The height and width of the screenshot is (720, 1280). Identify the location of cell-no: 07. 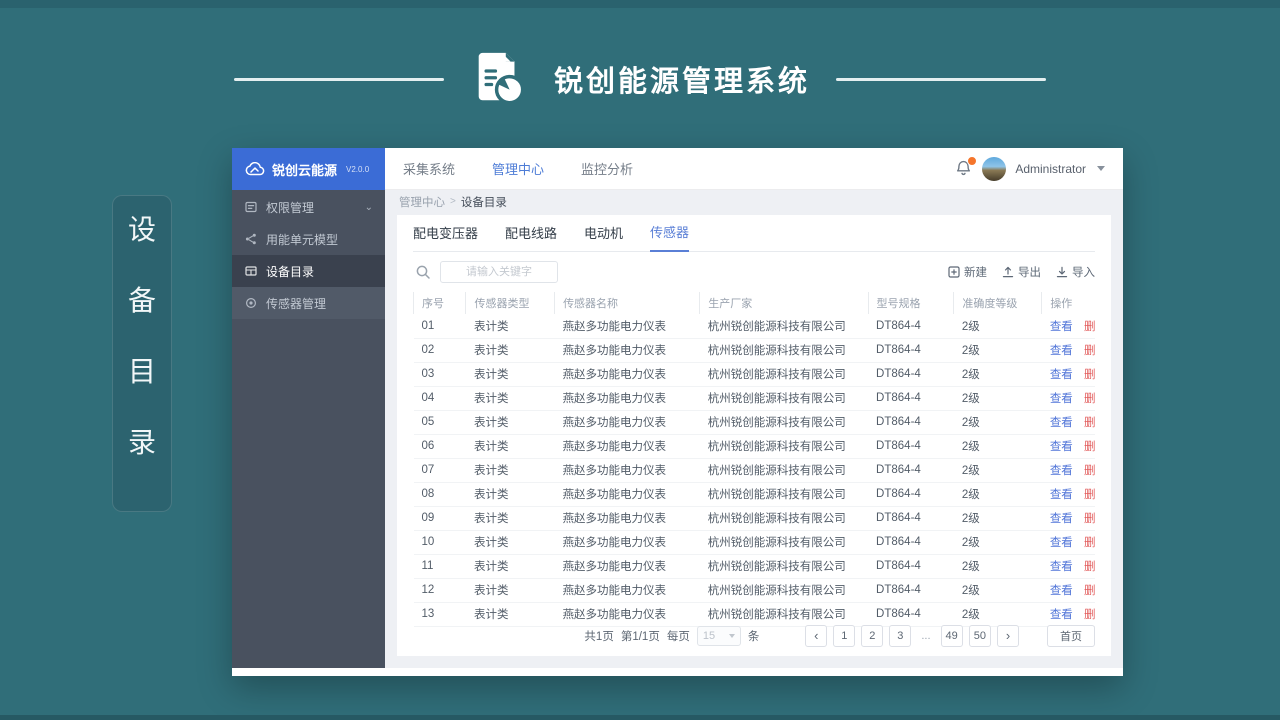
(439, 470).